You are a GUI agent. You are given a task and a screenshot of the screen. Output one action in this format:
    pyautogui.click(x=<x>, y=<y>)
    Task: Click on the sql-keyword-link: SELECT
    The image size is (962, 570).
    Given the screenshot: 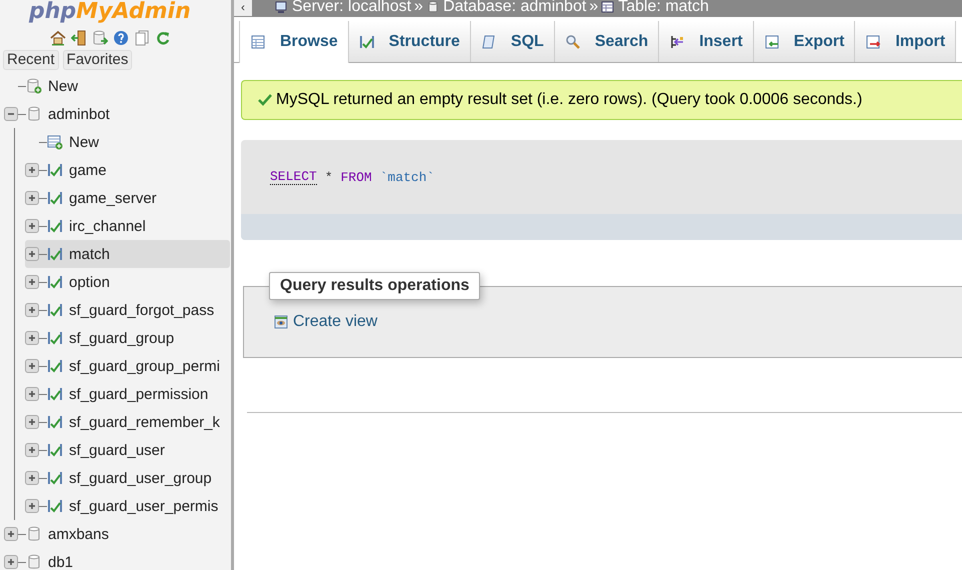 What is the action you would take?
    pyautogui.click(x=293, y=177)
    